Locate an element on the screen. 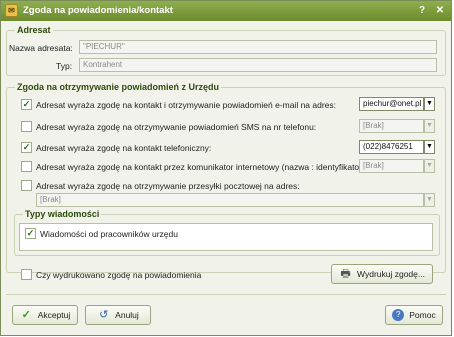 The width and height of the screenshot is (454, 337). sms-consent-checkbox is located at coordinates (26, 126).